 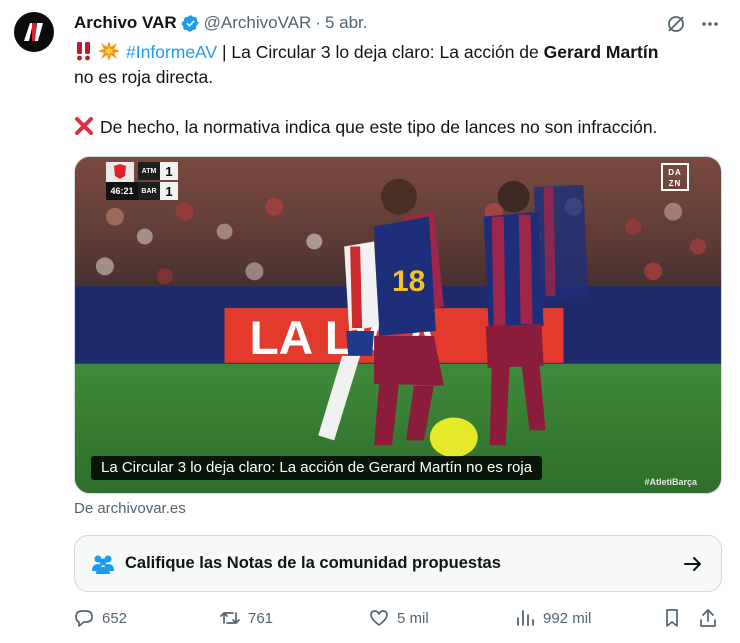 What do you see at coordinates (672, 618) in the screenshot?
I see `bookmark-icon` at bounding box center [672, 618].